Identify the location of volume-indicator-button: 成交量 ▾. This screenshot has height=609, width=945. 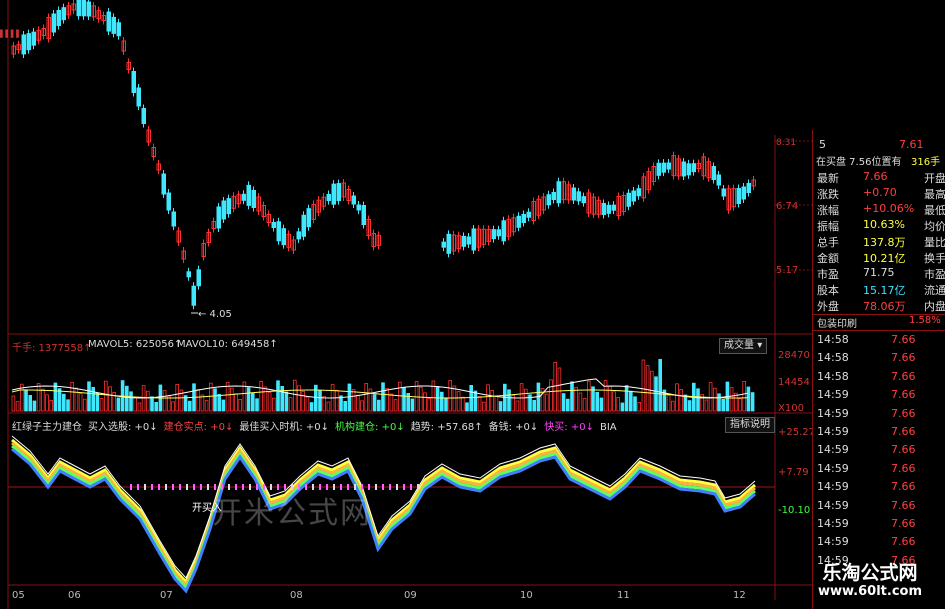
(743, 346).